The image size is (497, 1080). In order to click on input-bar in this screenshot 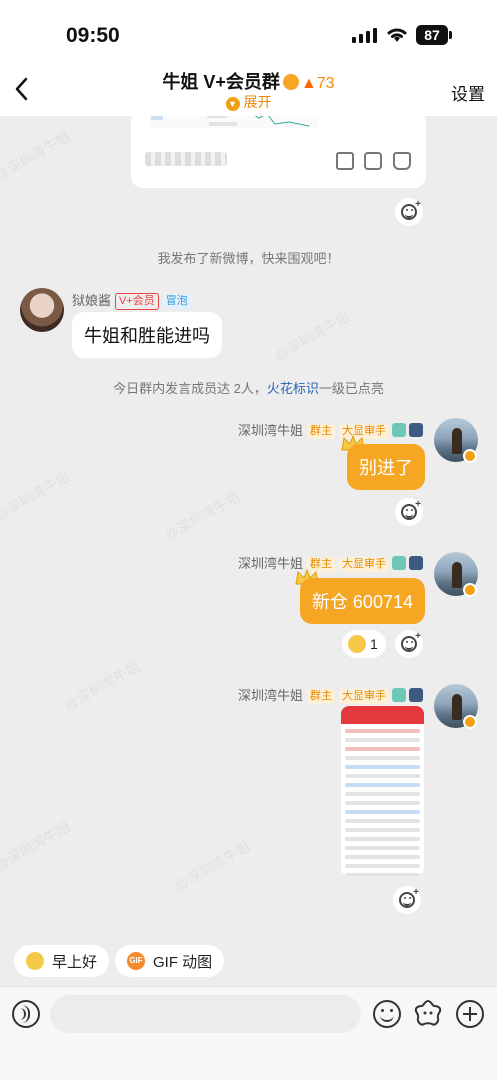, I will do `click(248, 1033)`.